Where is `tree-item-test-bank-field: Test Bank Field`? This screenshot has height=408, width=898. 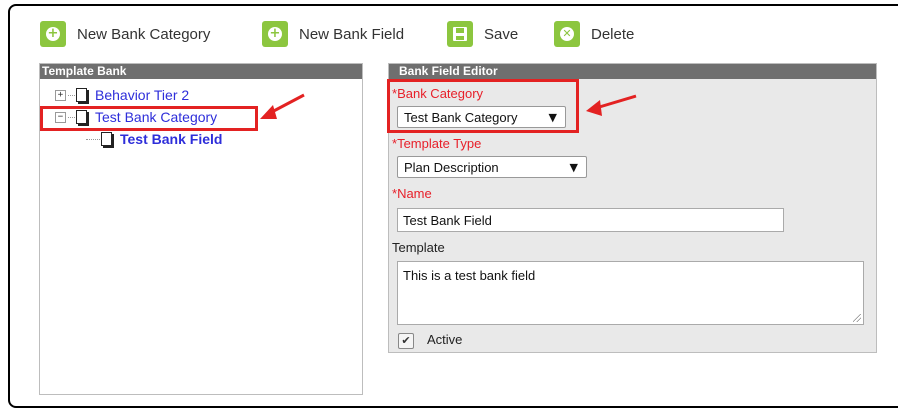 tree-item-test-bank-field: Test Bank Field is located at coordinates (154, 139).